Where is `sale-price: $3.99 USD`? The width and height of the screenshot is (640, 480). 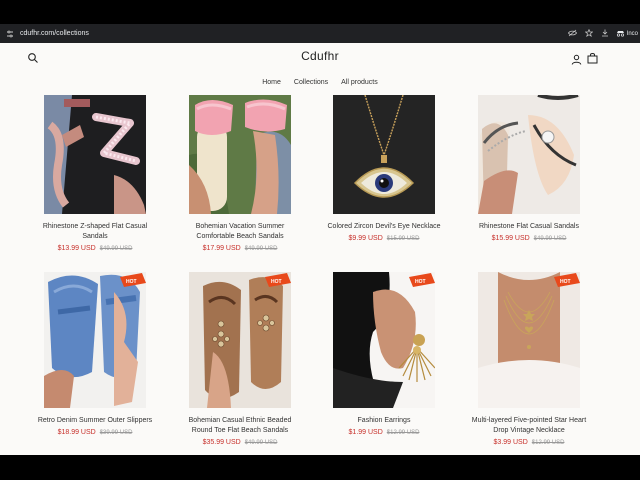 sale-price: $3.99 USD is located at coordinates (510, 442).